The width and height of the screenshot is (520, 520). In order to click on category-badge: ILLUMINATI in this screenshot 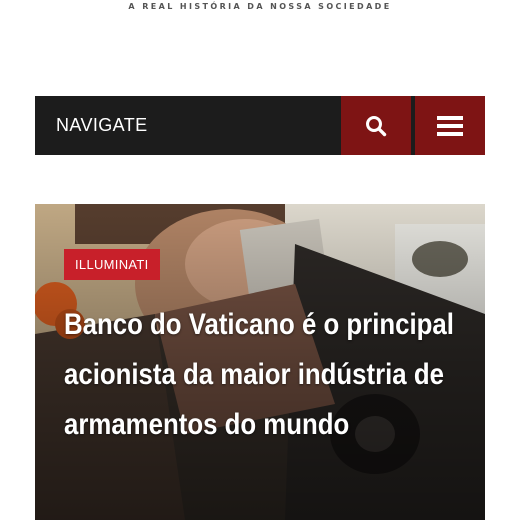, I will do `click(112, 264)`.